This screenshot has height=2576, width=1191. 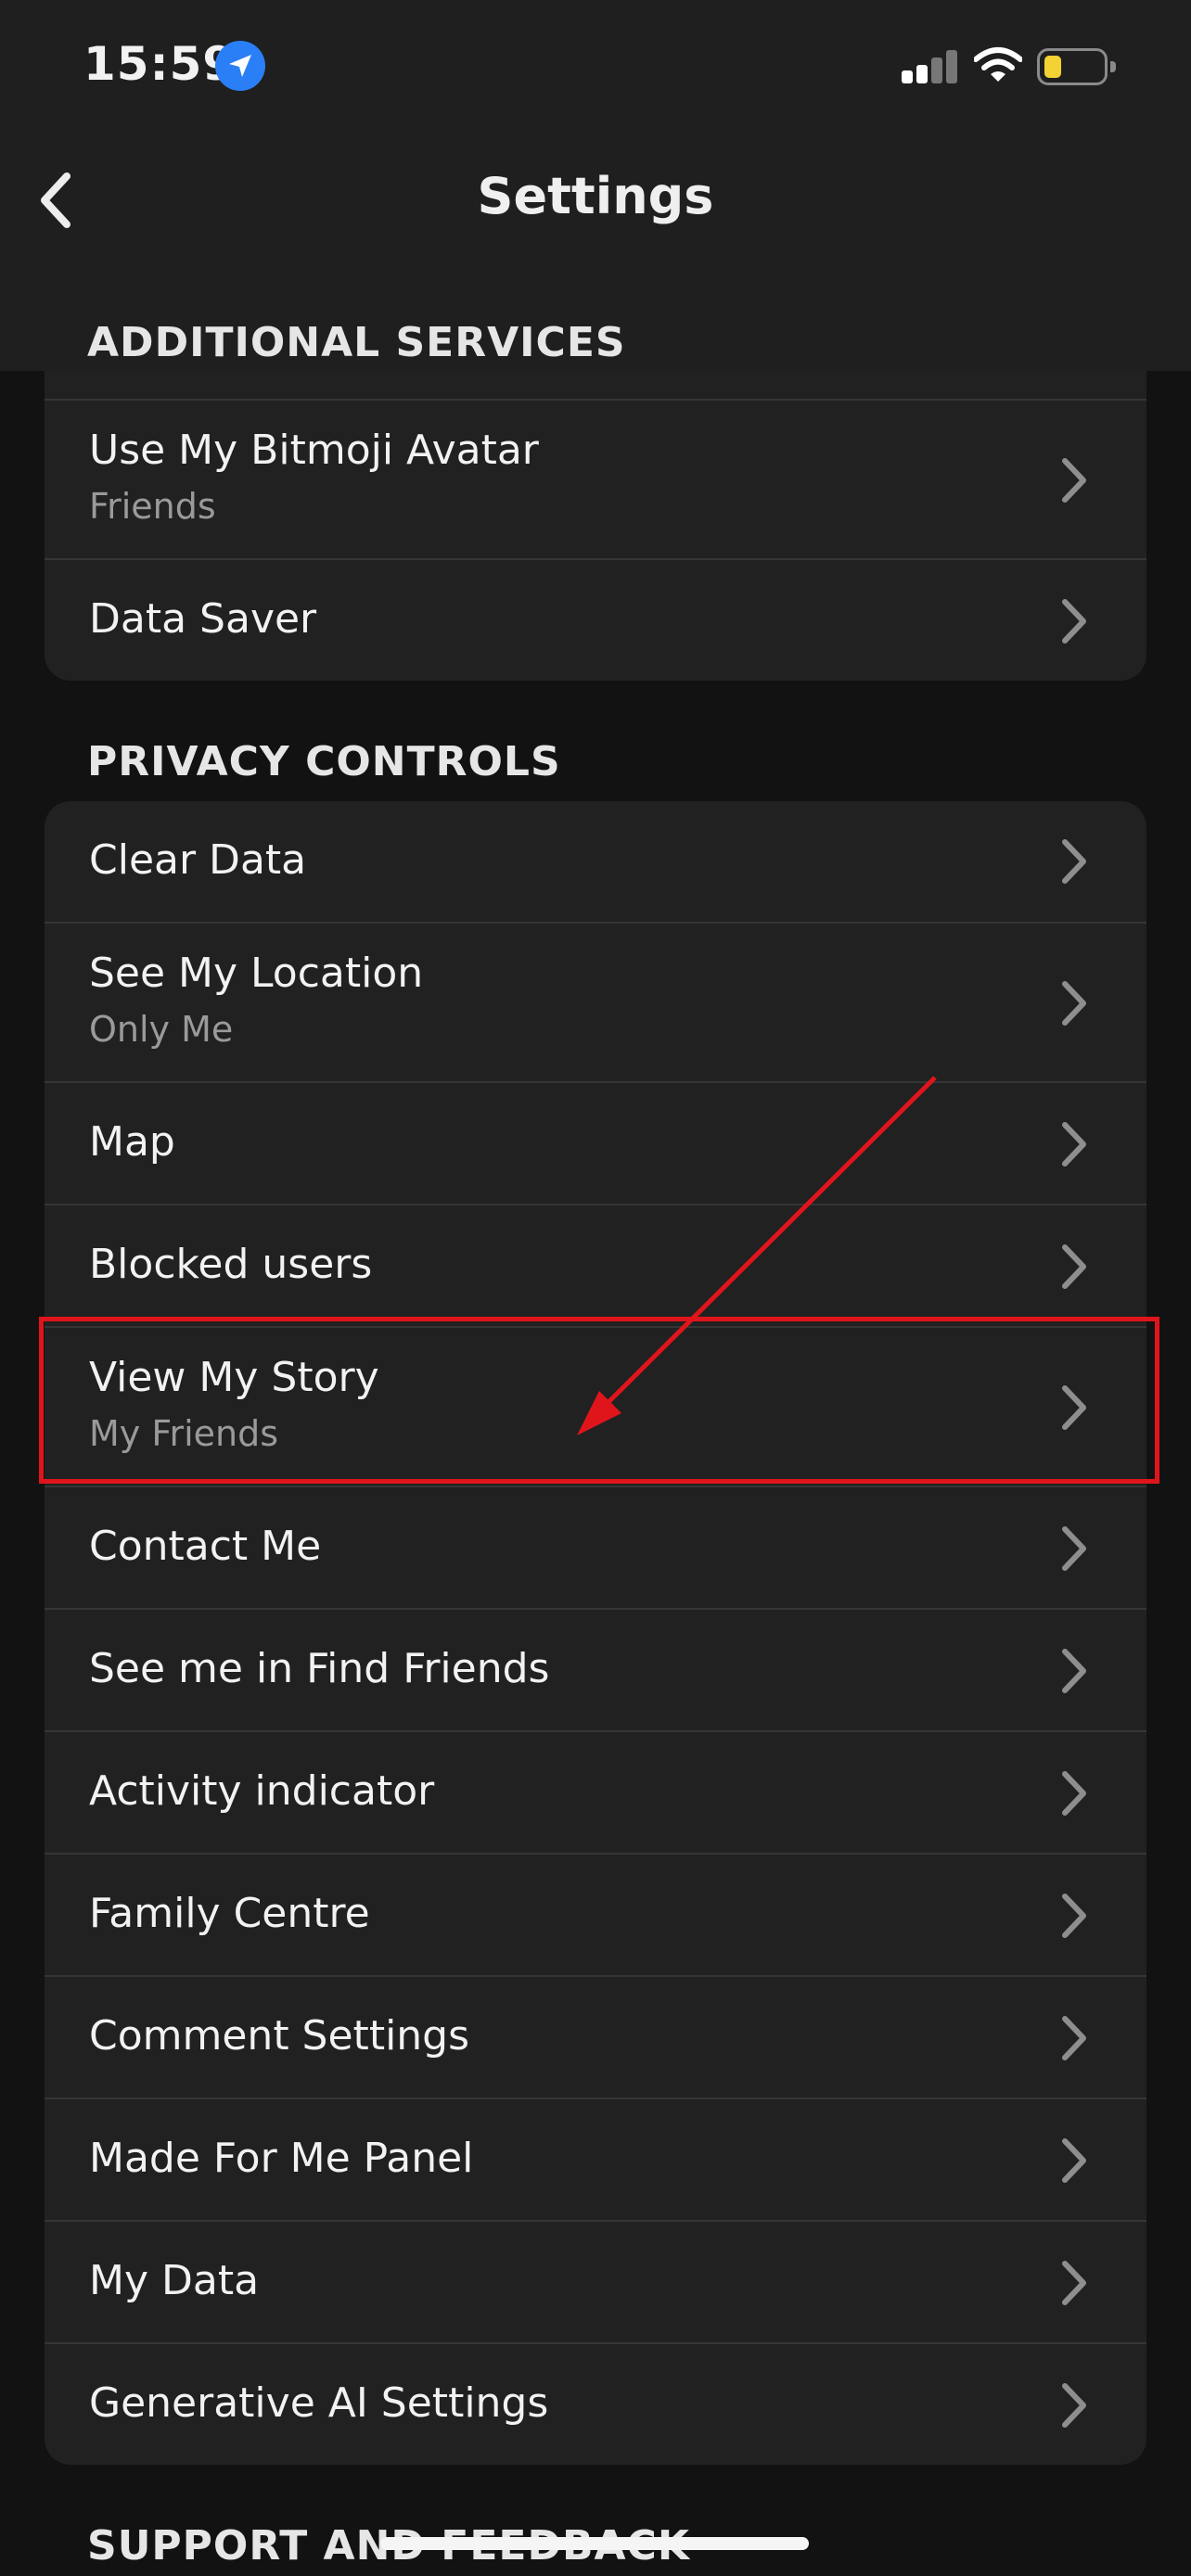 I want to click on home-indicator, so click(x=594, y=2543).